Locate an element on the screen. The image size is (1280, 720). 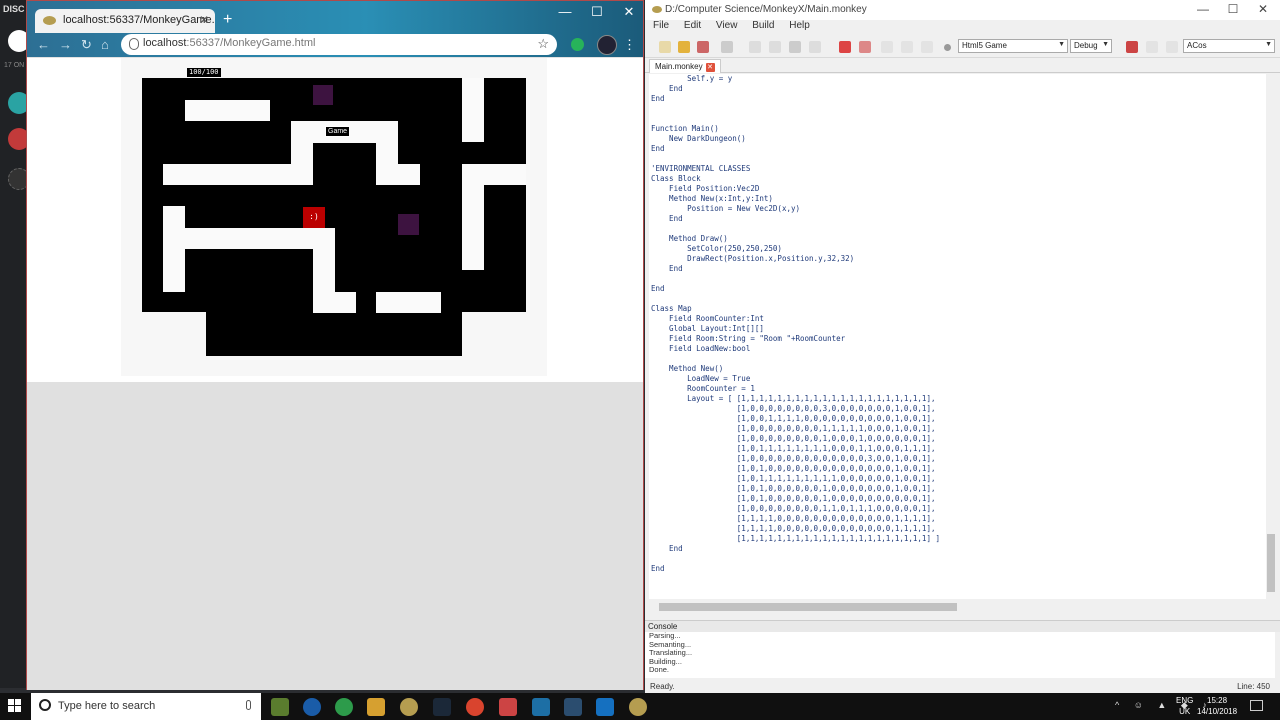
profile-avatar is located at coordinates (607, 45).